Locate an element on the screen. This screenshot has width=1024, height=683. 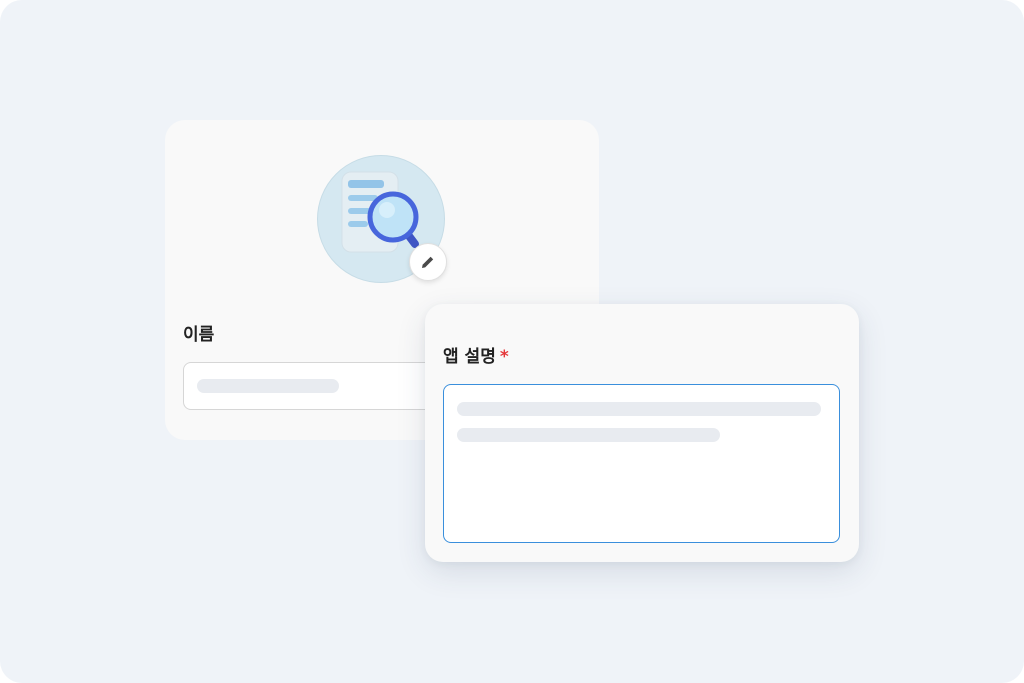
description-label-text: 앱 설명 is located at coordinates (469, 357).